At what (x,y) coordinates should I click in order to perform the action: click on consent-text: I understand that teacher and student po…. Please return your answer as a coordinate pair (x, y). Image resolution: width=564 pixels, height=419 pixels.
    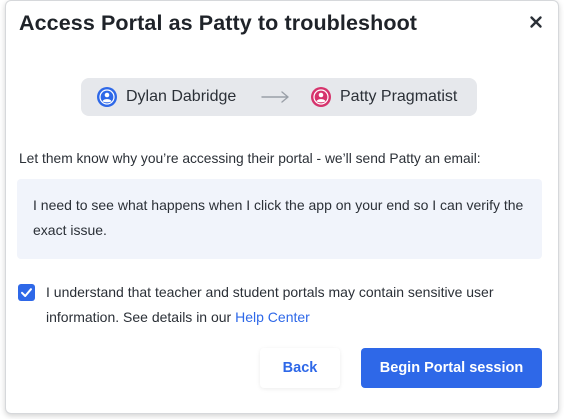
    Looking at the image, I should click on (293, 305).